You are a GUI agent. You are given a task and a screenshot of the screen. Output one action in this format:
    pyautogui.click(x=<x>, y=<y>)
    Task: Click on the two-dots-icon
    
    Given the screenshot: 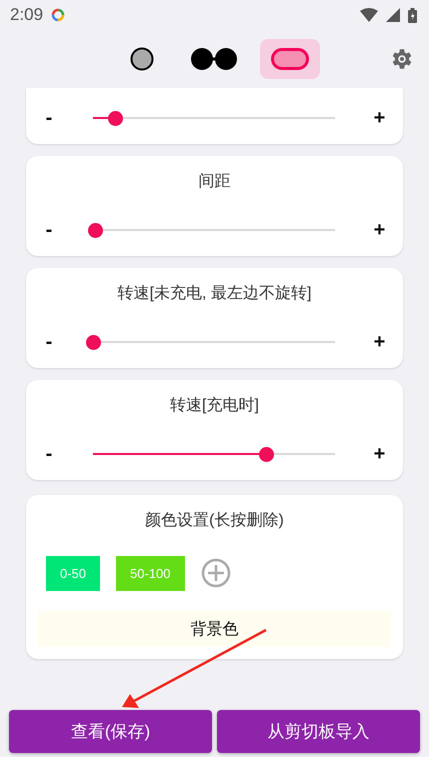 What is the action you would take?
    pyautogui.click(x=214, y=59)
    